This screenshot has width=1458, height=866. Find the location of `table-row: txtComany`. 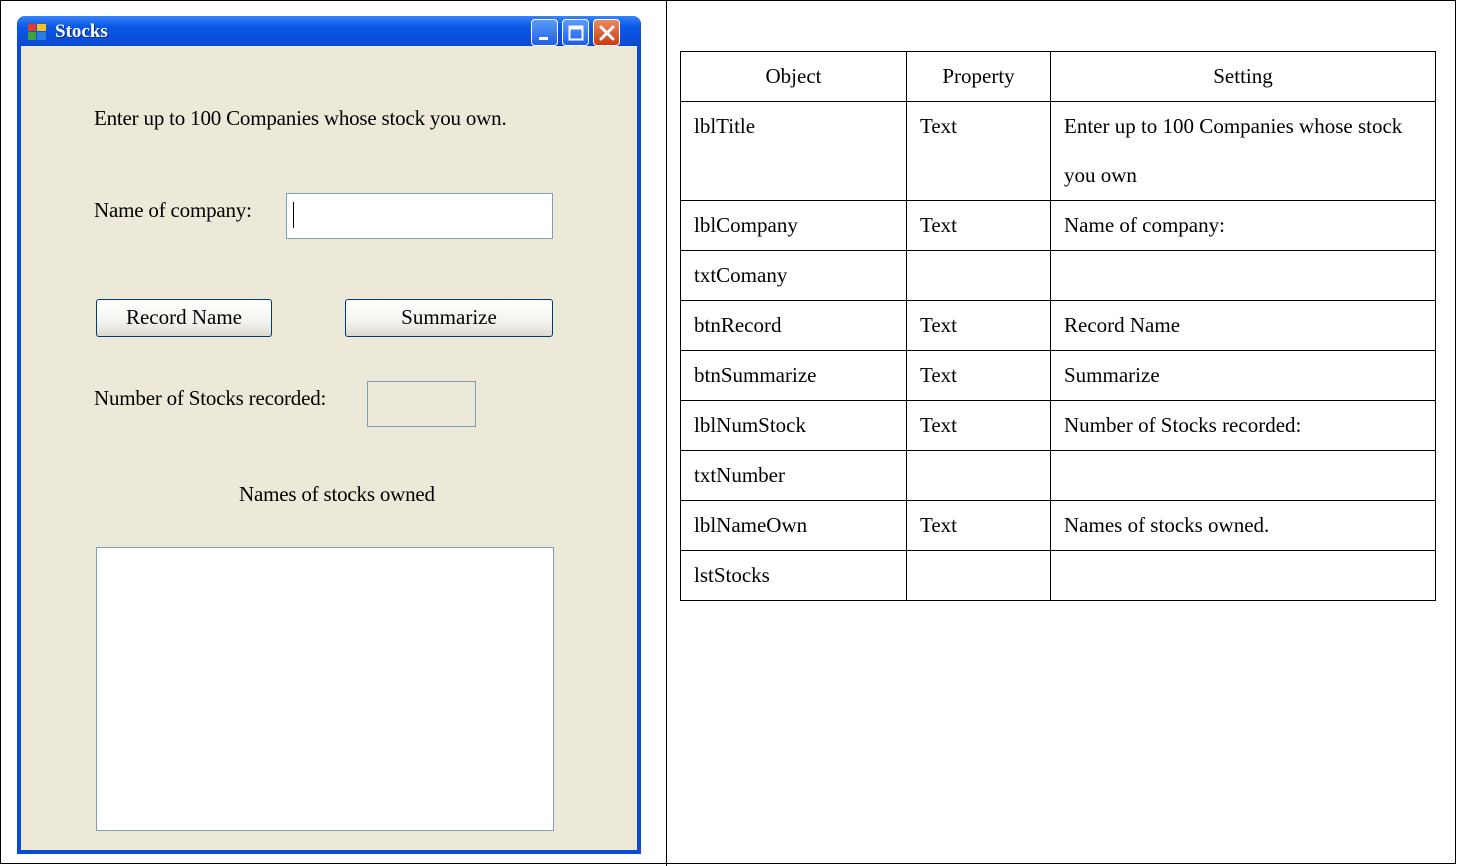

table-row: txtComany is located at coordinates (1058, 275).